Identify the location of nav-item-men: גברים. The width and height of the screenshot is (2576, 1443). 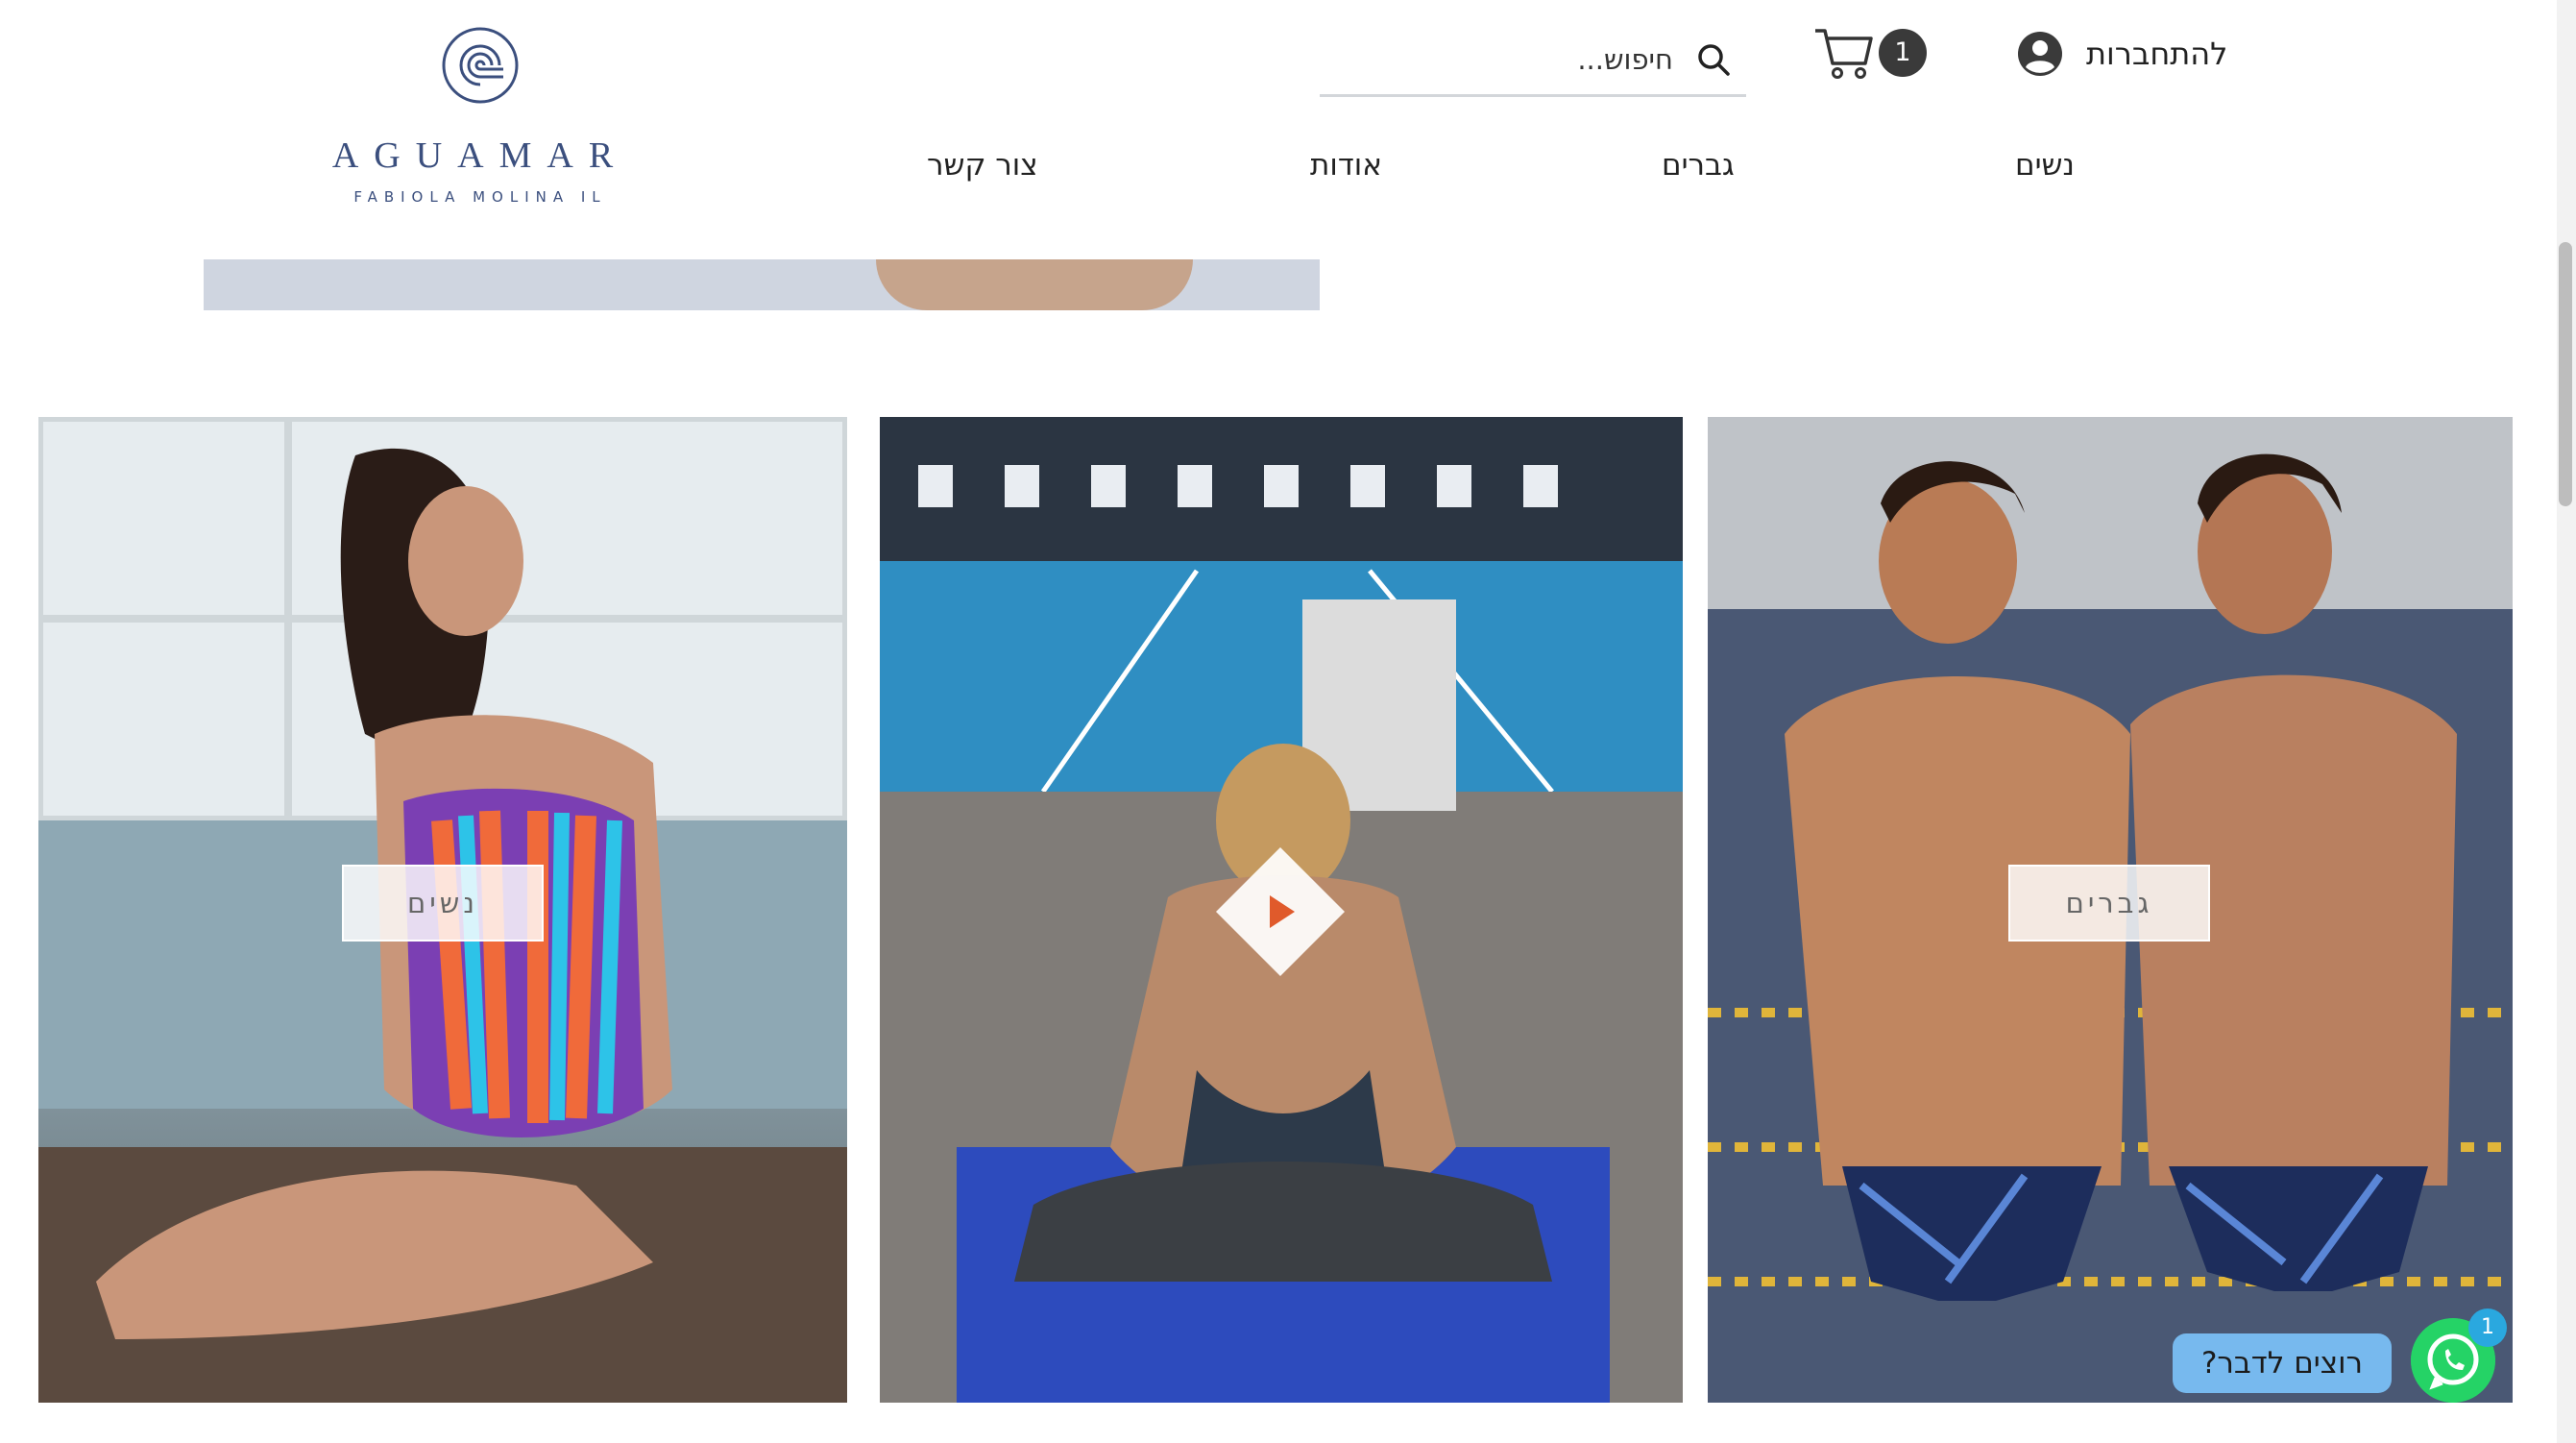
(1699, 166).